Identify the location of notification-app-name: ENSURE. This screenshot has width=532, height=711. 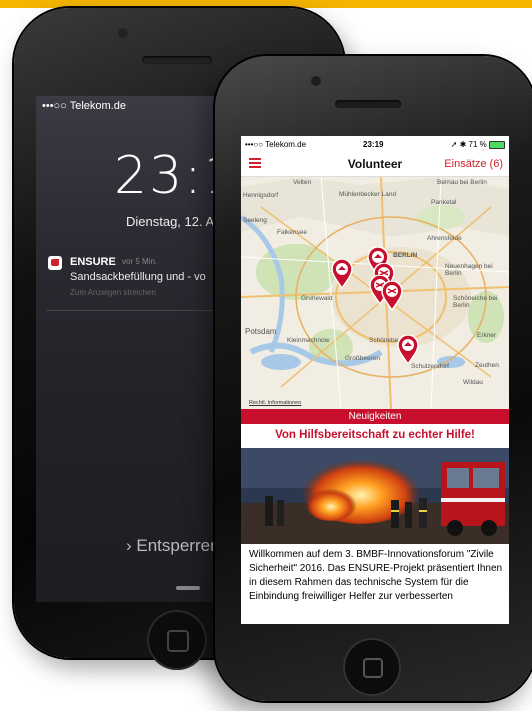
(93, 262).